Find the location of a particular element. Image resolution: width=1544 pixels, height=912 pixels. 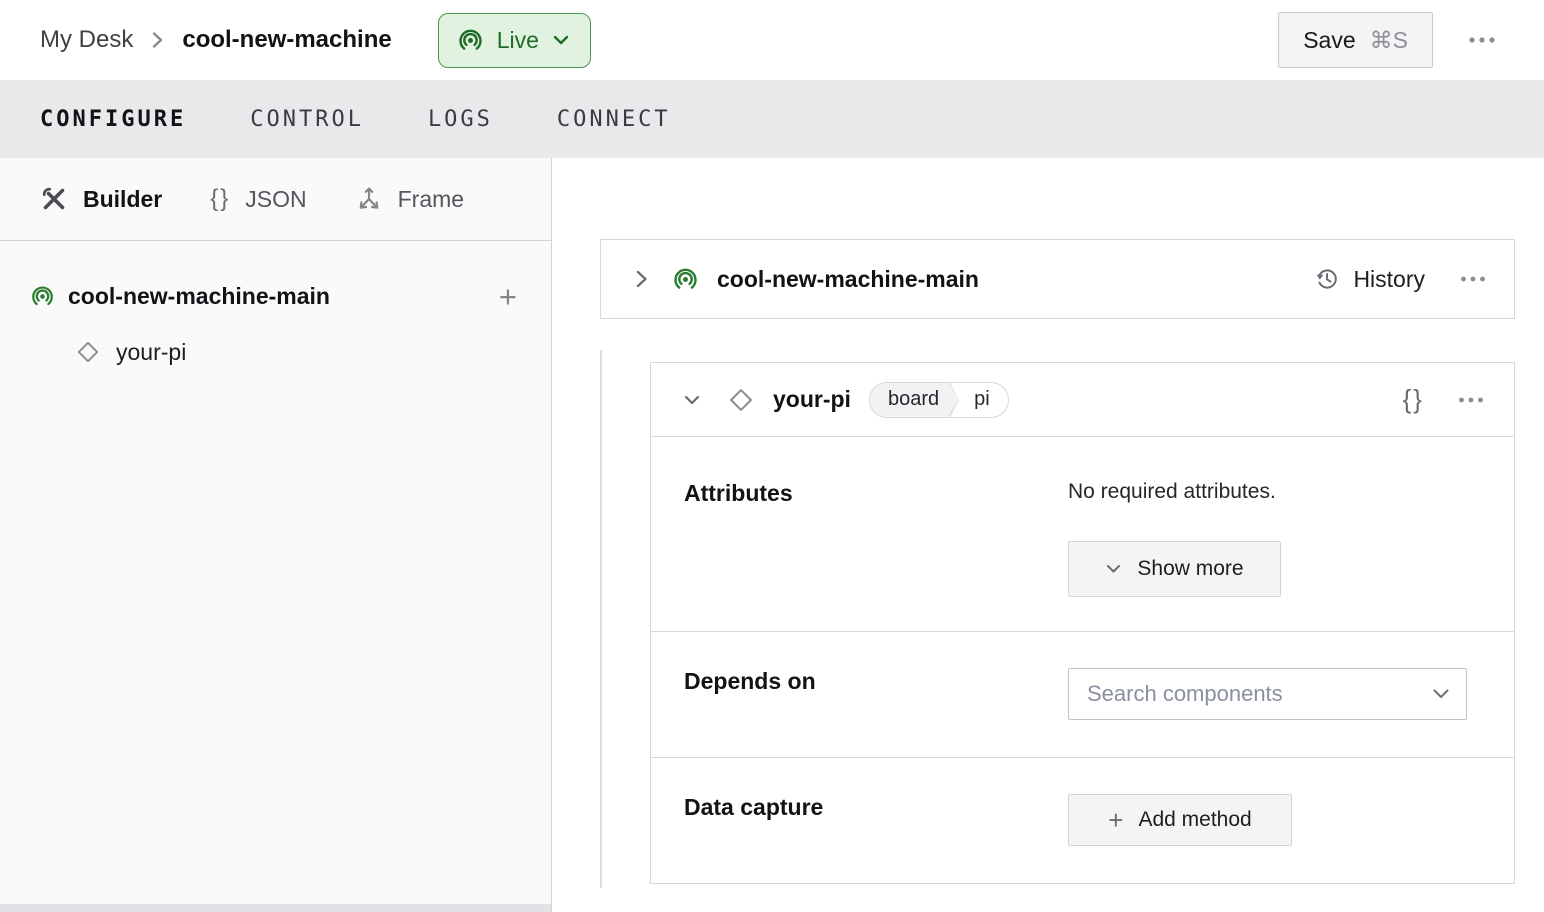

breadcrumb-machine-name: cool-new-machine is located at coordinates (287, 39).